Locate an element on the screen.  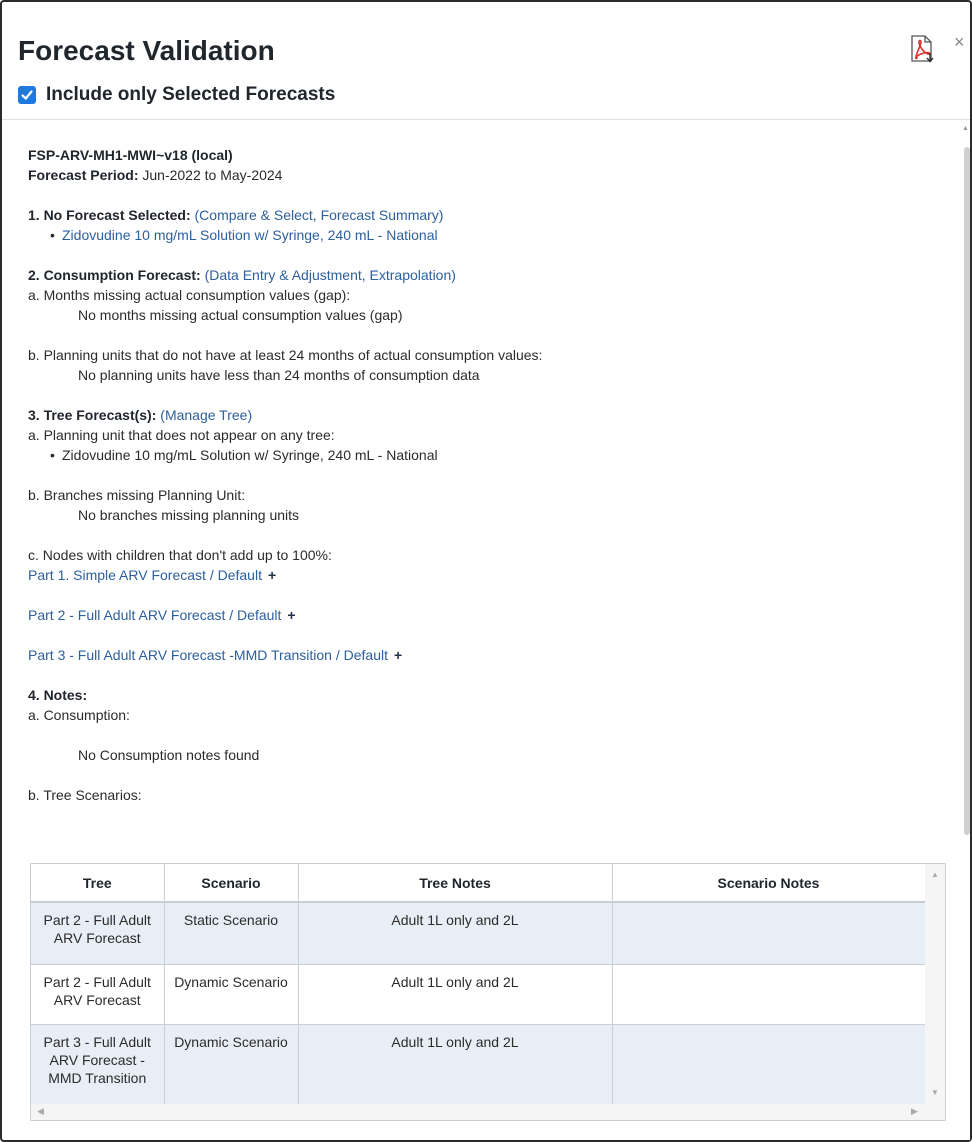
body-scrollbar: ▲ is located at coordinates (966, 630).